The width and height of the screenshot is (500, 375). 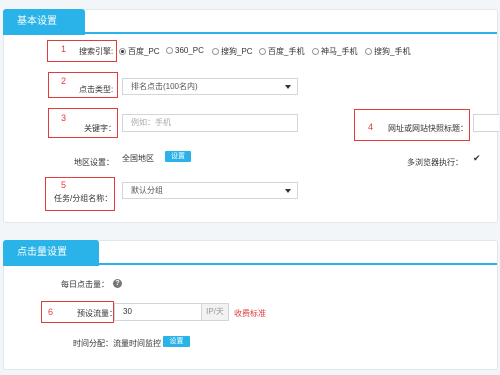 What do you see at coordinates (139, 51) in the screenshot?
I see `engine-radio-baidu-pc: 百度_PC` at bounding box center [139, 51].